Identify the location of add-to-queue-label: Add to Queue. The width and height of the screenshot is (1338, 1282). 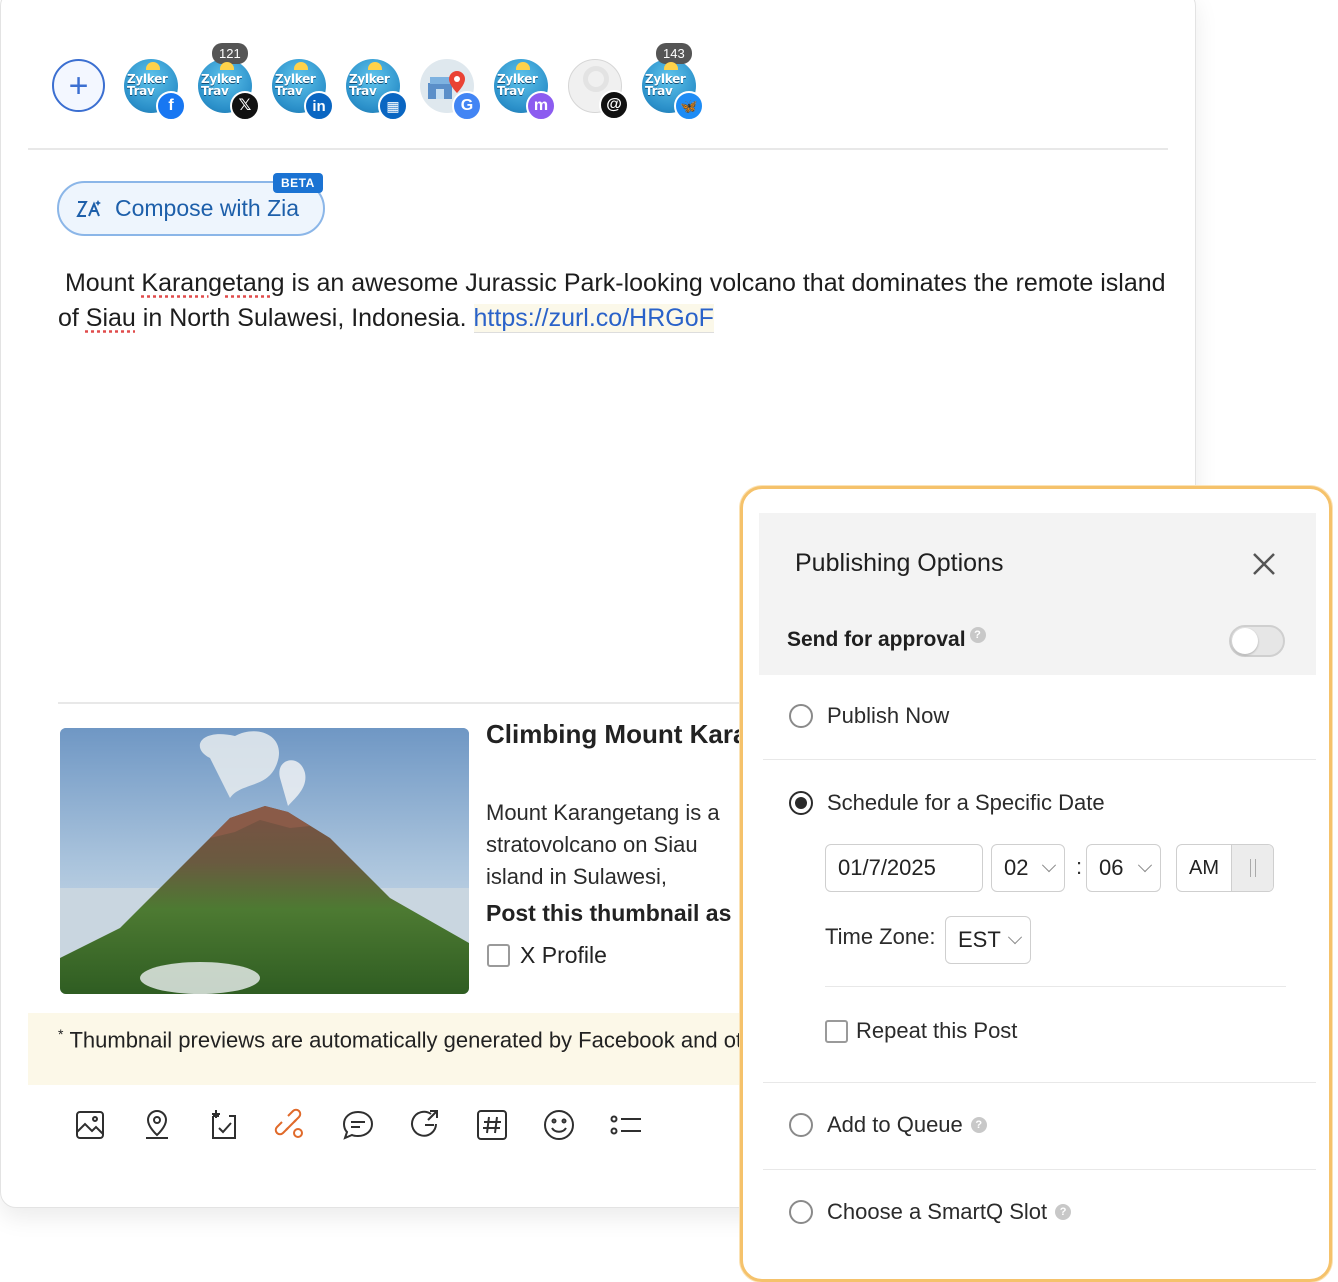
(895, 1124).